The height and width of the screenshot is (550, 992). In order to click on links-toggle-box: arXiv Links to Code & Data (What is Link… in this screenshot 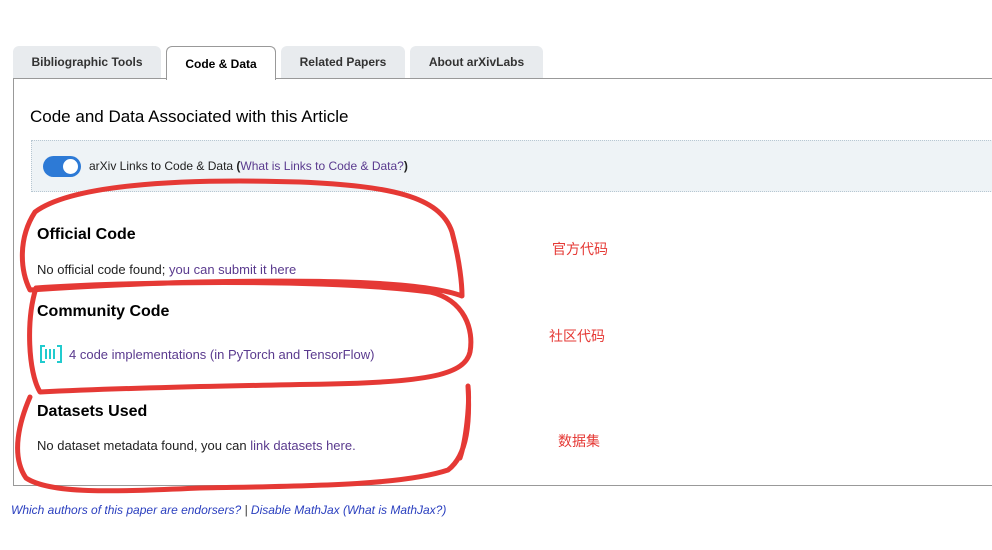, I will do `click(511, 166)`.